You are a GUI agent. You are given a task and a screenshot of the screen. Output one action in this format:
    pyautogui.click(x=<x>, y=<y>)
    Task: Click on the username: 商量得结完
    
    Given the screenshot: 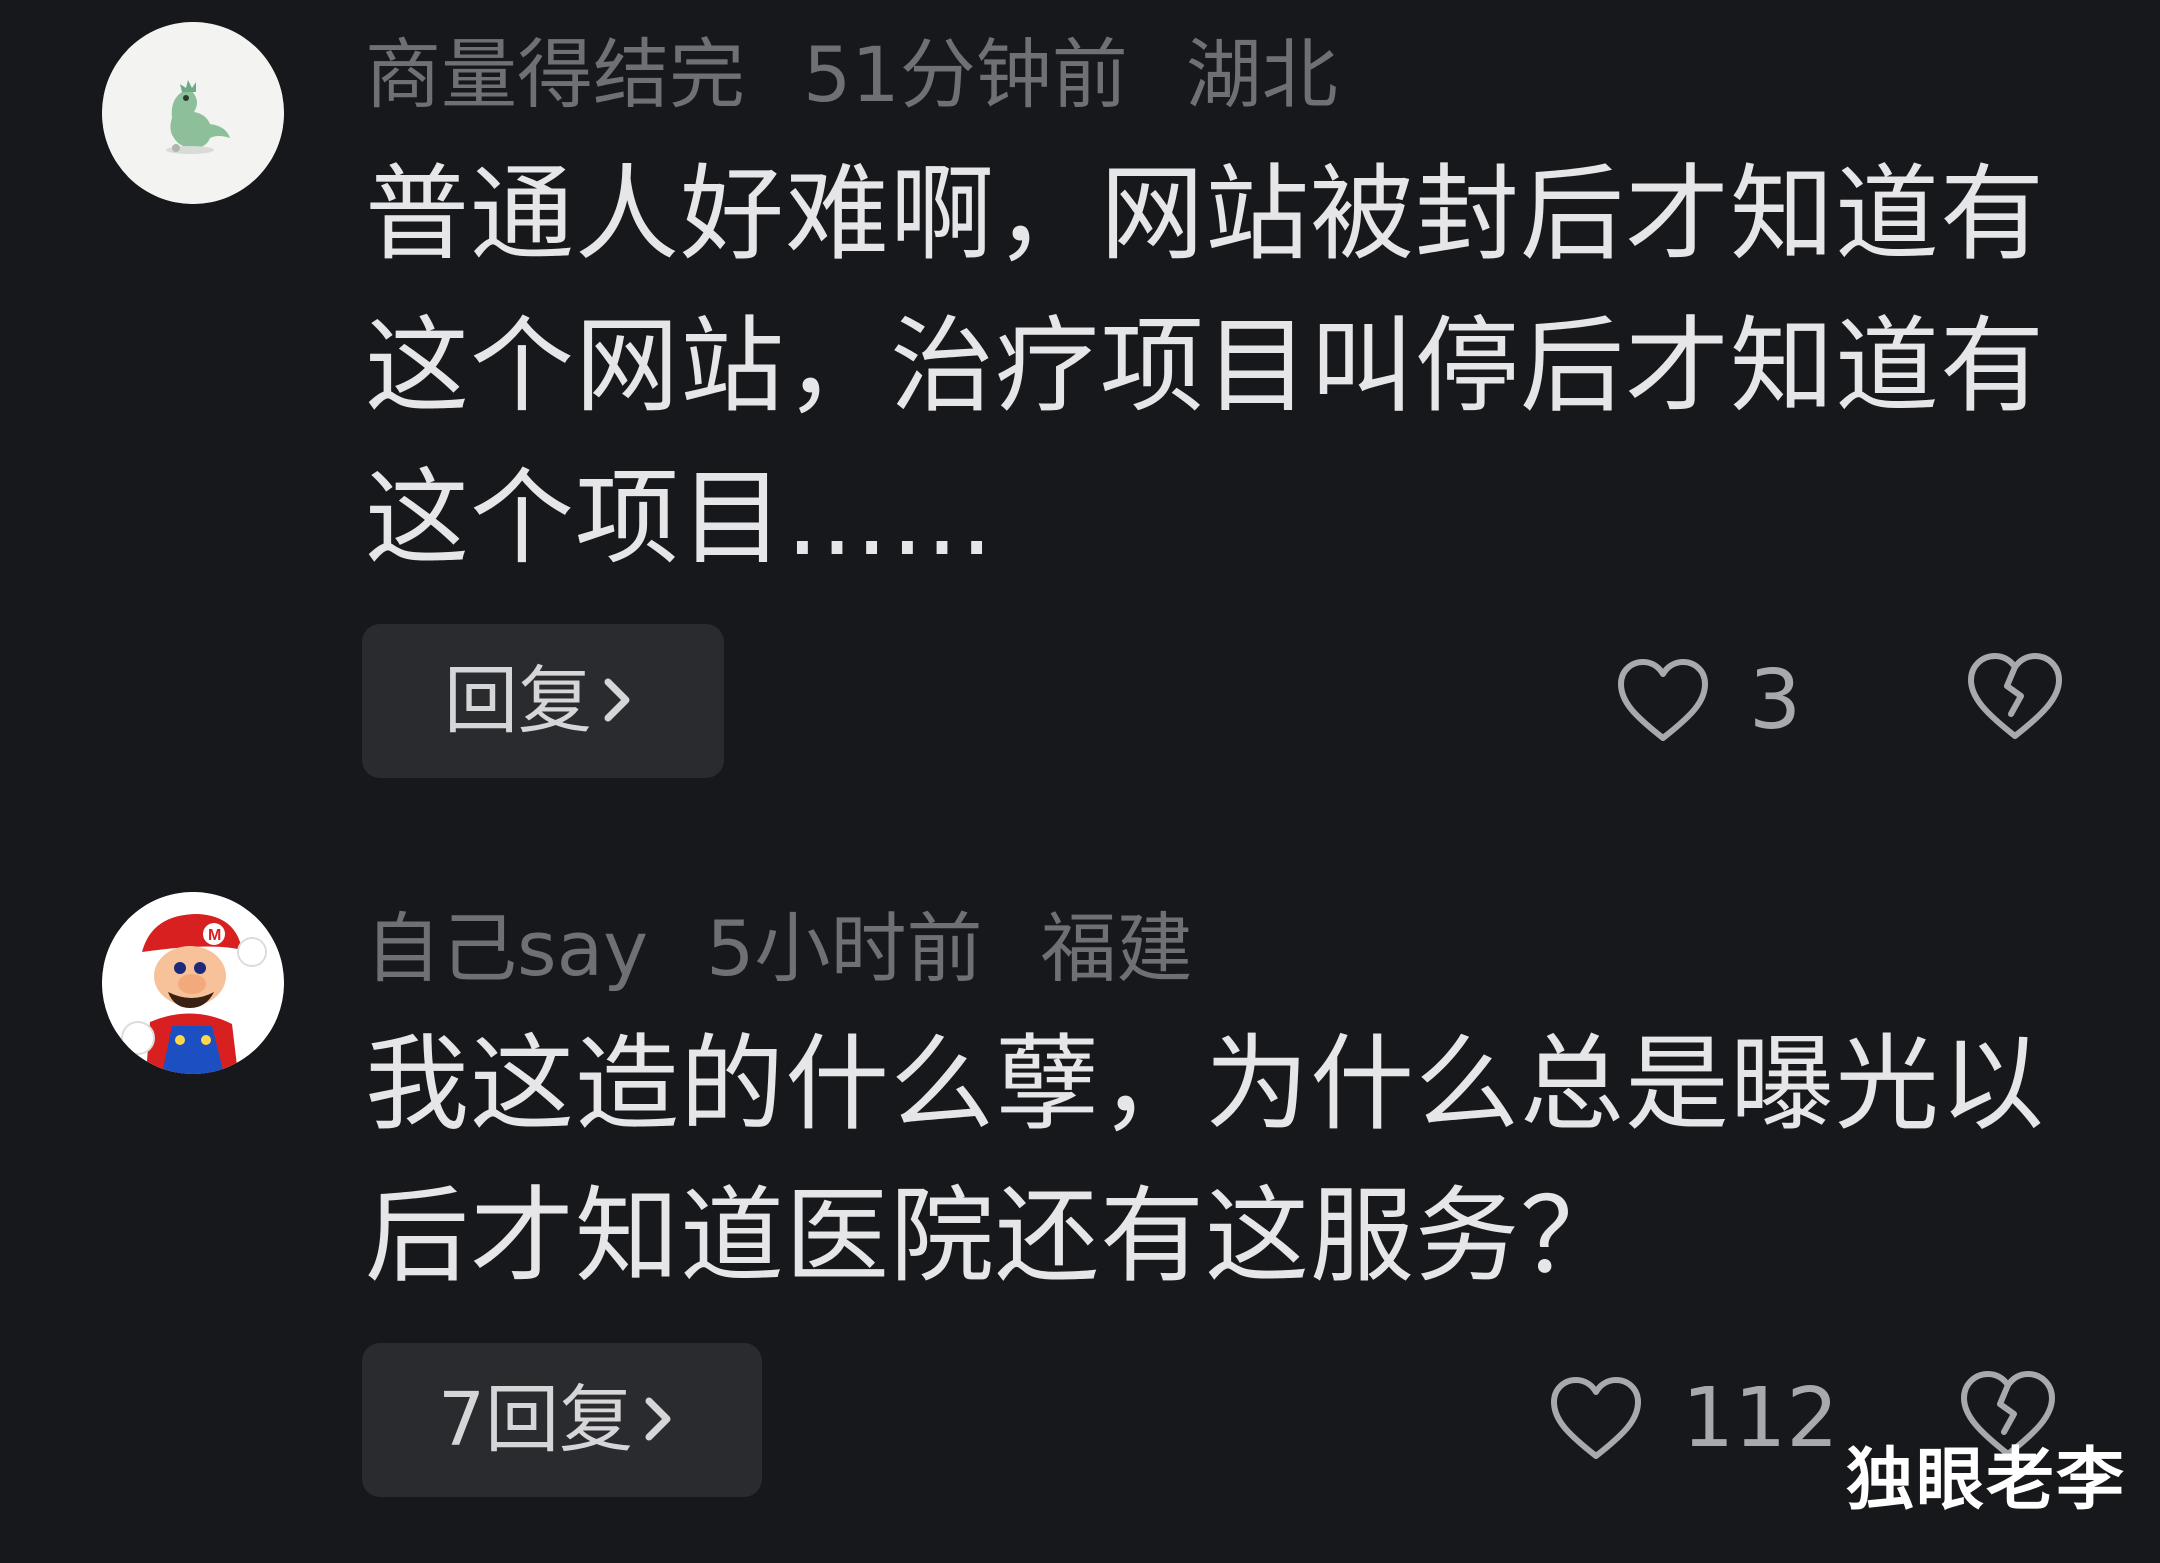 What is the action you would take?
    pyautogui.click(x=555, y=74)
    